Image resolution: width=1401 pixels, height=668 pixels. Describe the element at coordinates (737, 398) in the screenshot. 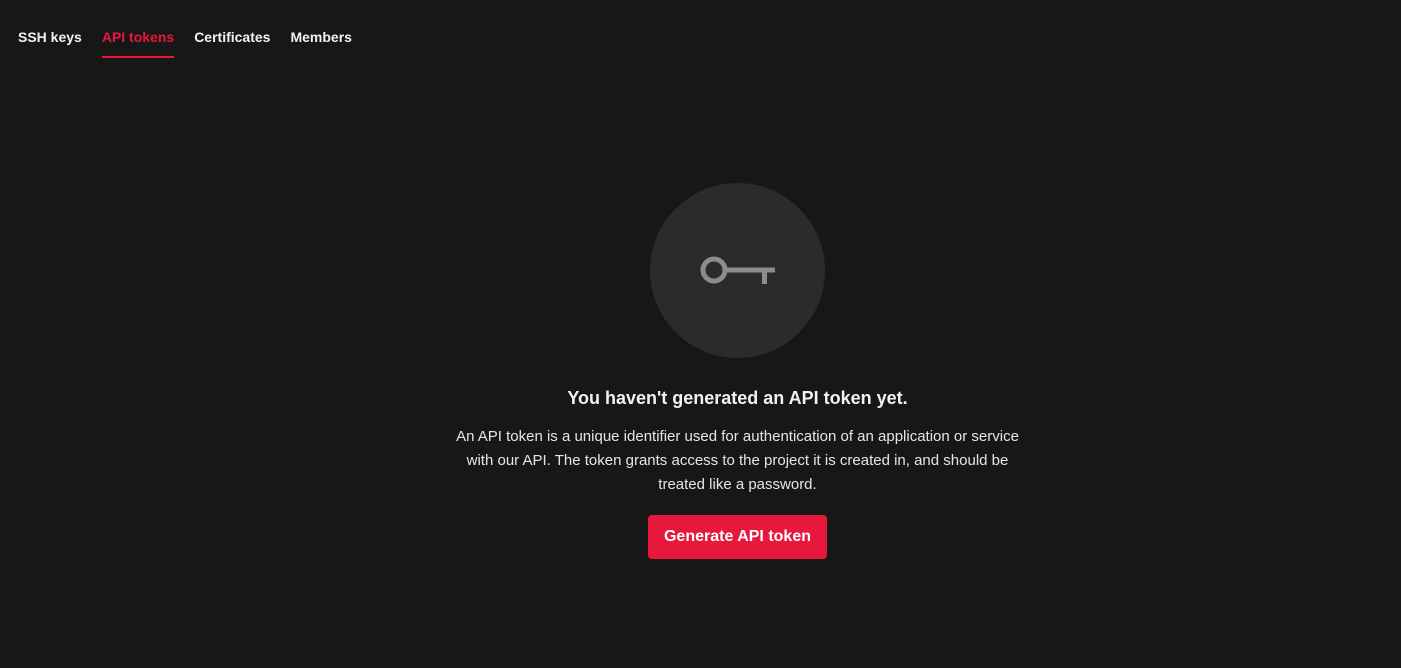

I see `empty-state-title: You haven't generated an API token yet.` at that location.